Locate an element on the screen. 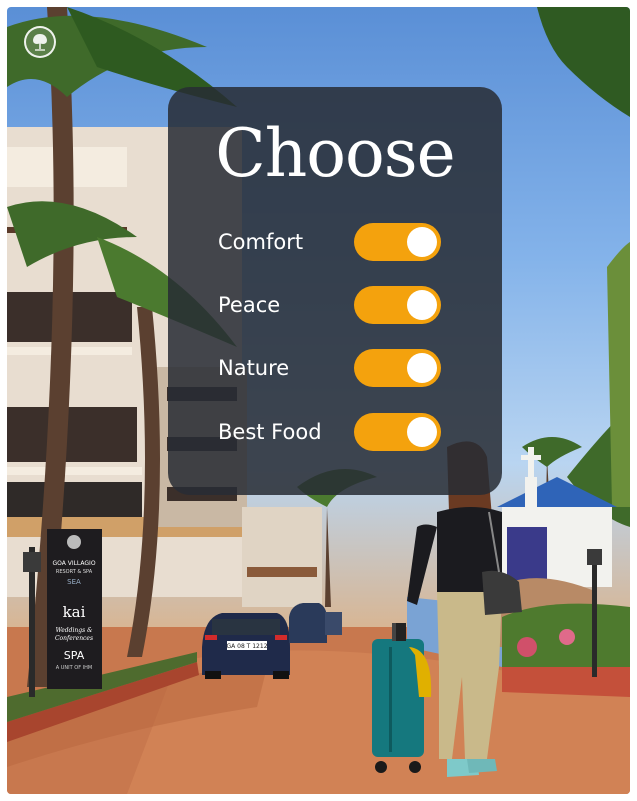 This screenshot has width=637, height=801. option-label-peace: Peace is located at coordinates (249, 305).